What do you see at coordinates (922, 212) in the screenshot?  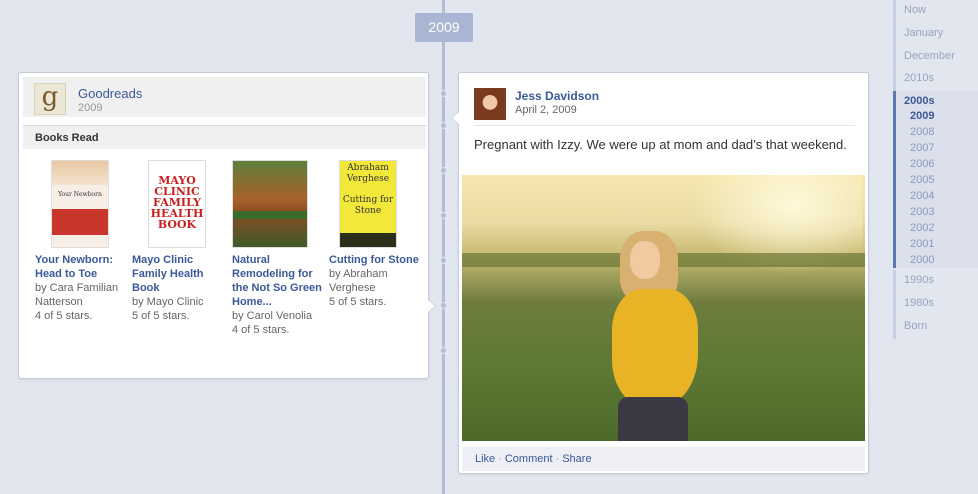 I see `scrubber-year: 2003` at bounding box center [922, 212].